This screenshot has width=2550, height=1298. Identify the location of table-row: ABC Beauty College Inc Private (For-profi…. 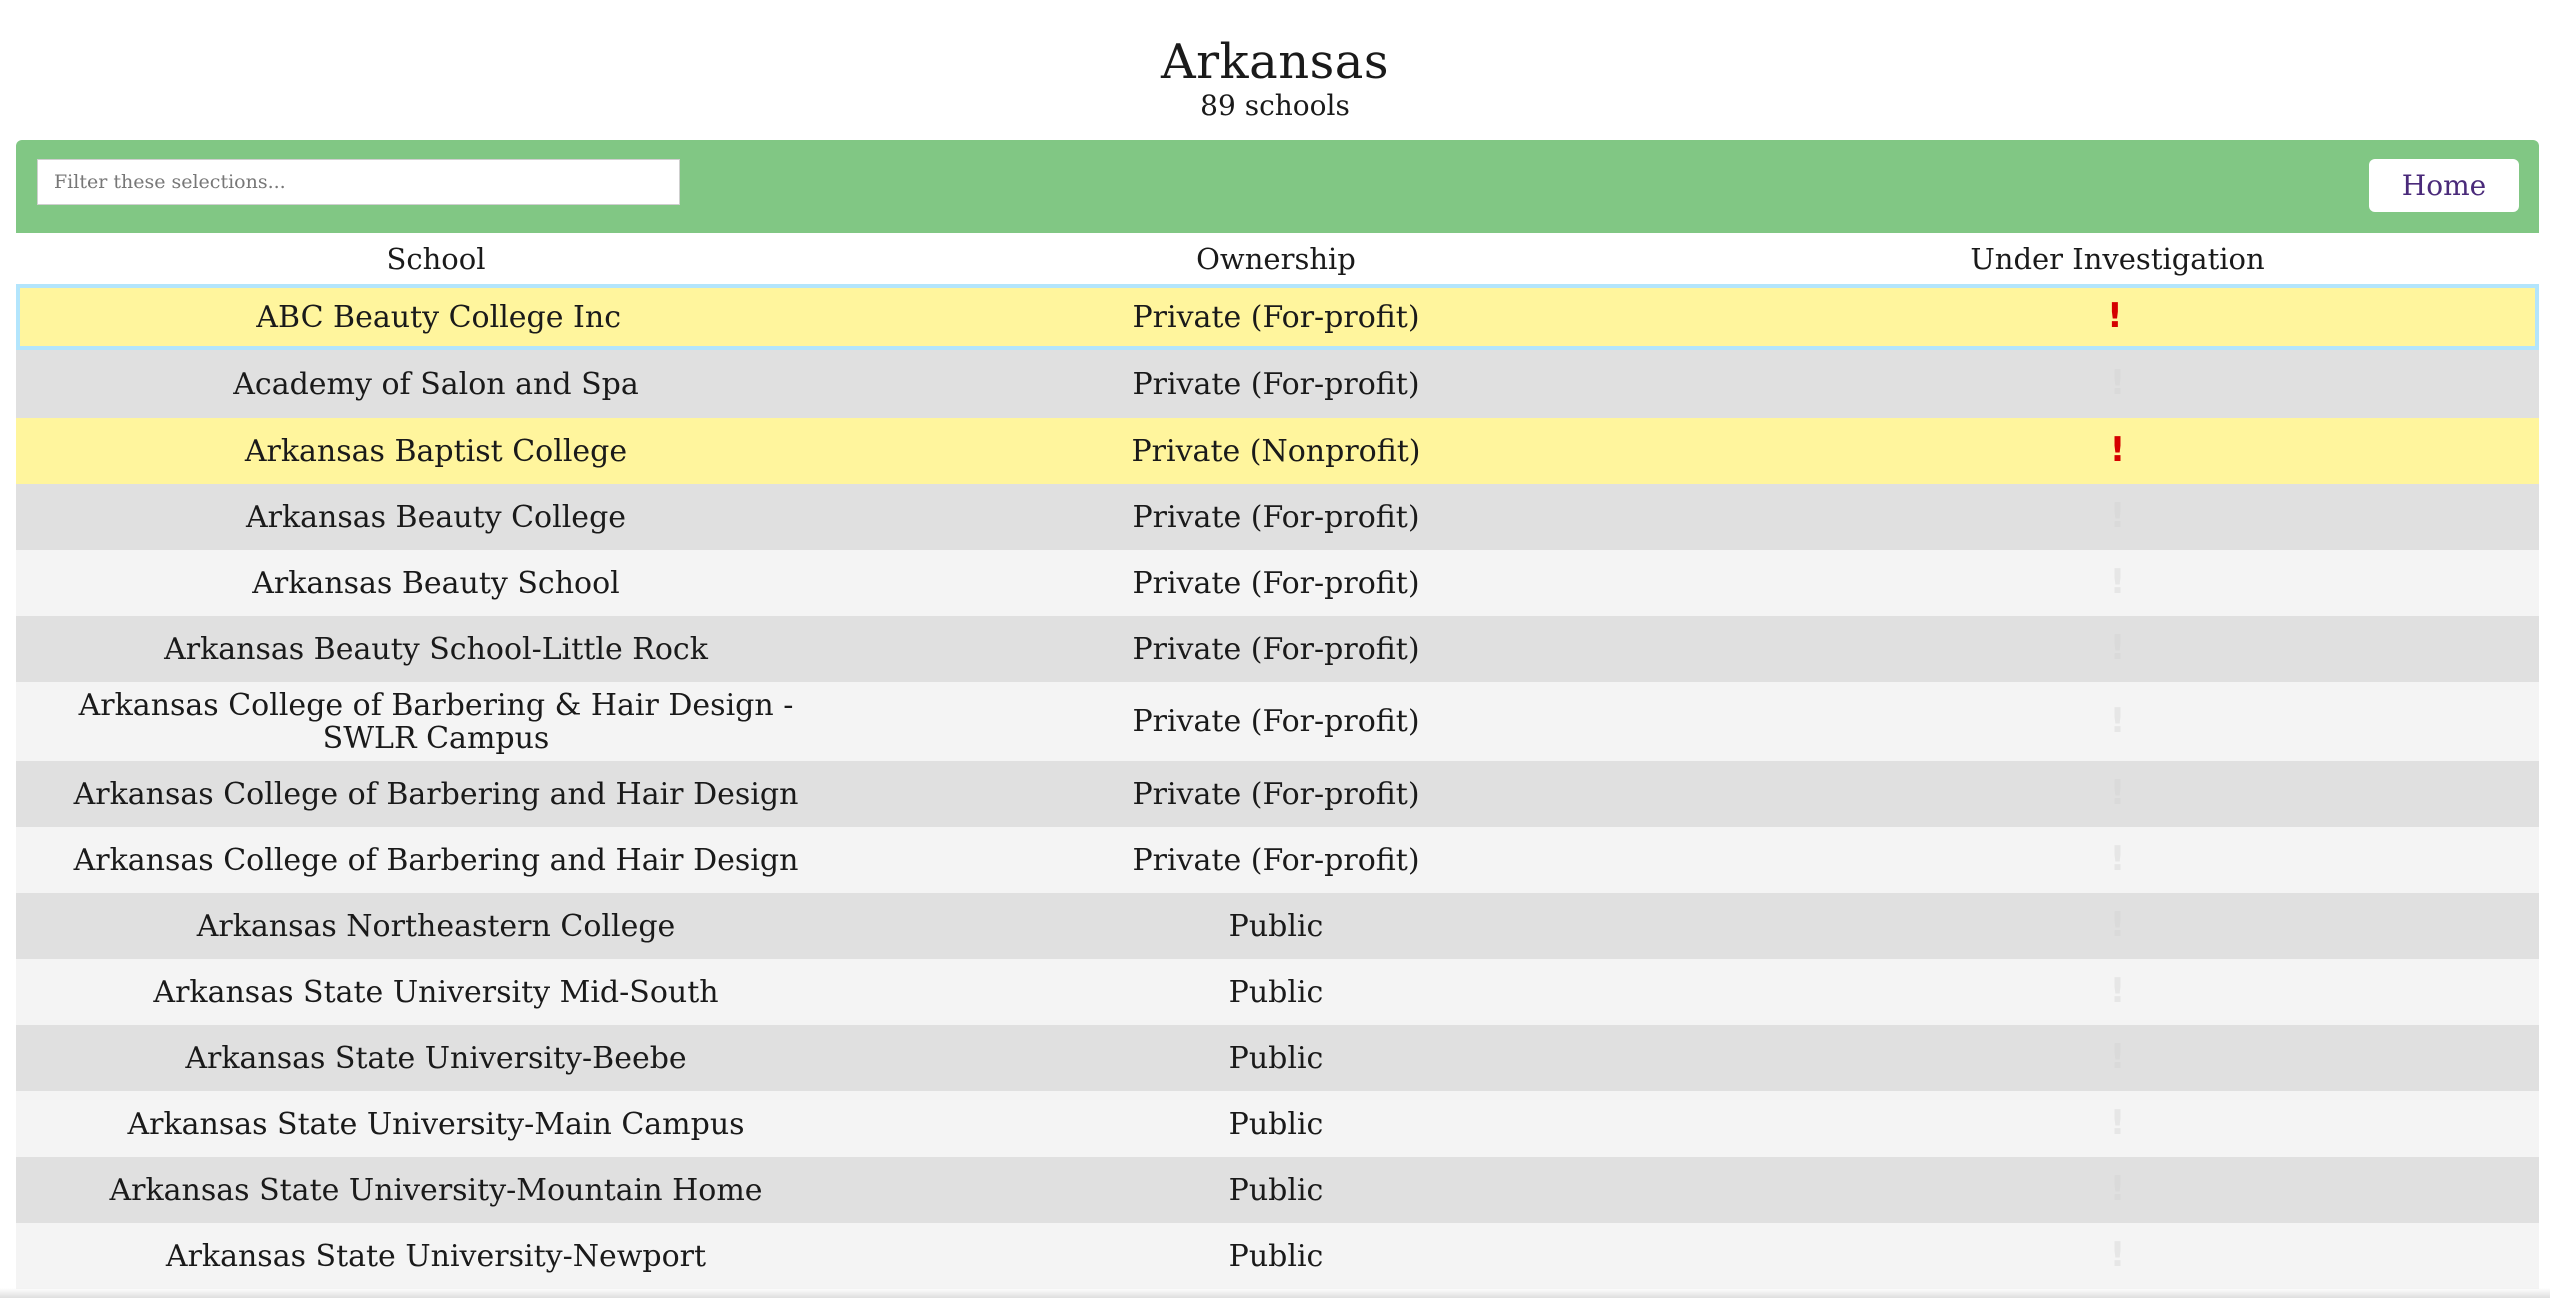
(1277, 317).